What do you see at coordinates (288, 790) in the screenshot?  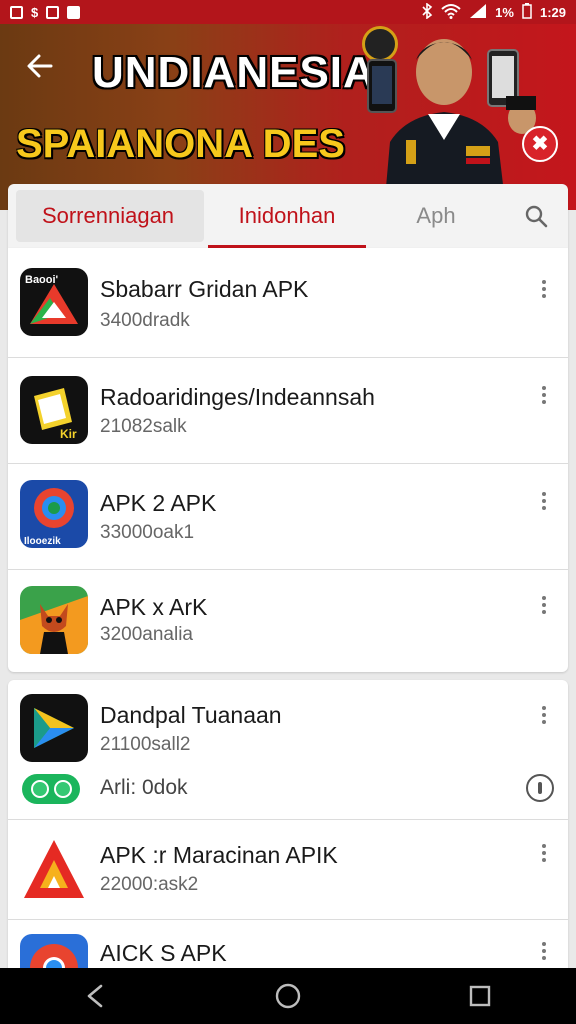 I see `app-sub-row: Arli: 0dok` at bounding box center [288, 790].